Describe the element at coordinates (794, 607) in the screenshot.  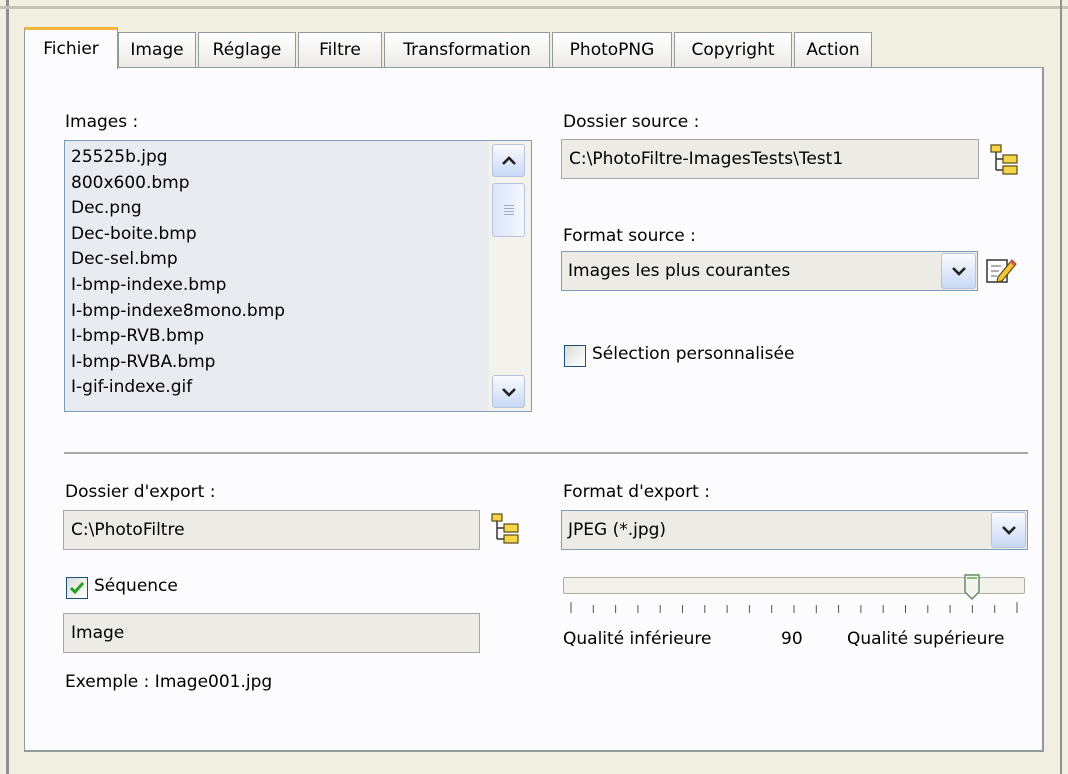
I see `quality-slider-ticks` at that location.